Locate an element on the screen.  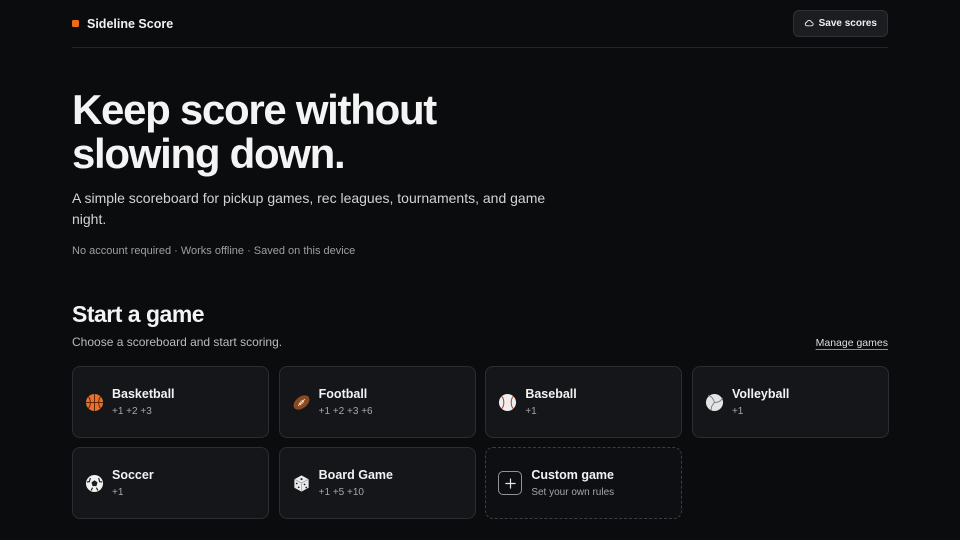
save-scores-button: Save scores is located at coordinates (840, 23).